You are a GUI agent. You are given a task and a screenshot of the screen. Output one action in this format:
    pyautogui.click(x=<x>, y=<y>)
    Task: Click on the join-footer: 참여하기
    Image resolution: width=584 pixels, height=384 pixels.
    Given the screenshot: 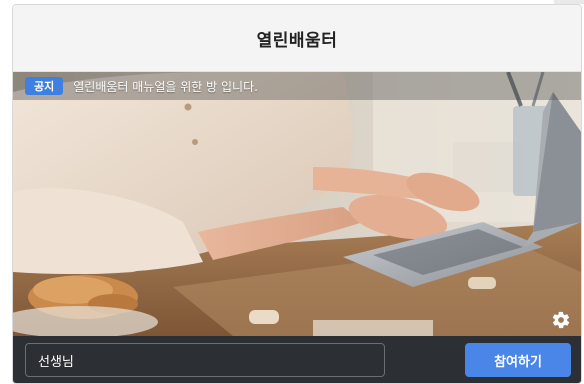 What is the action you would take?
    pyautogui.click(x=297, y=359)
    